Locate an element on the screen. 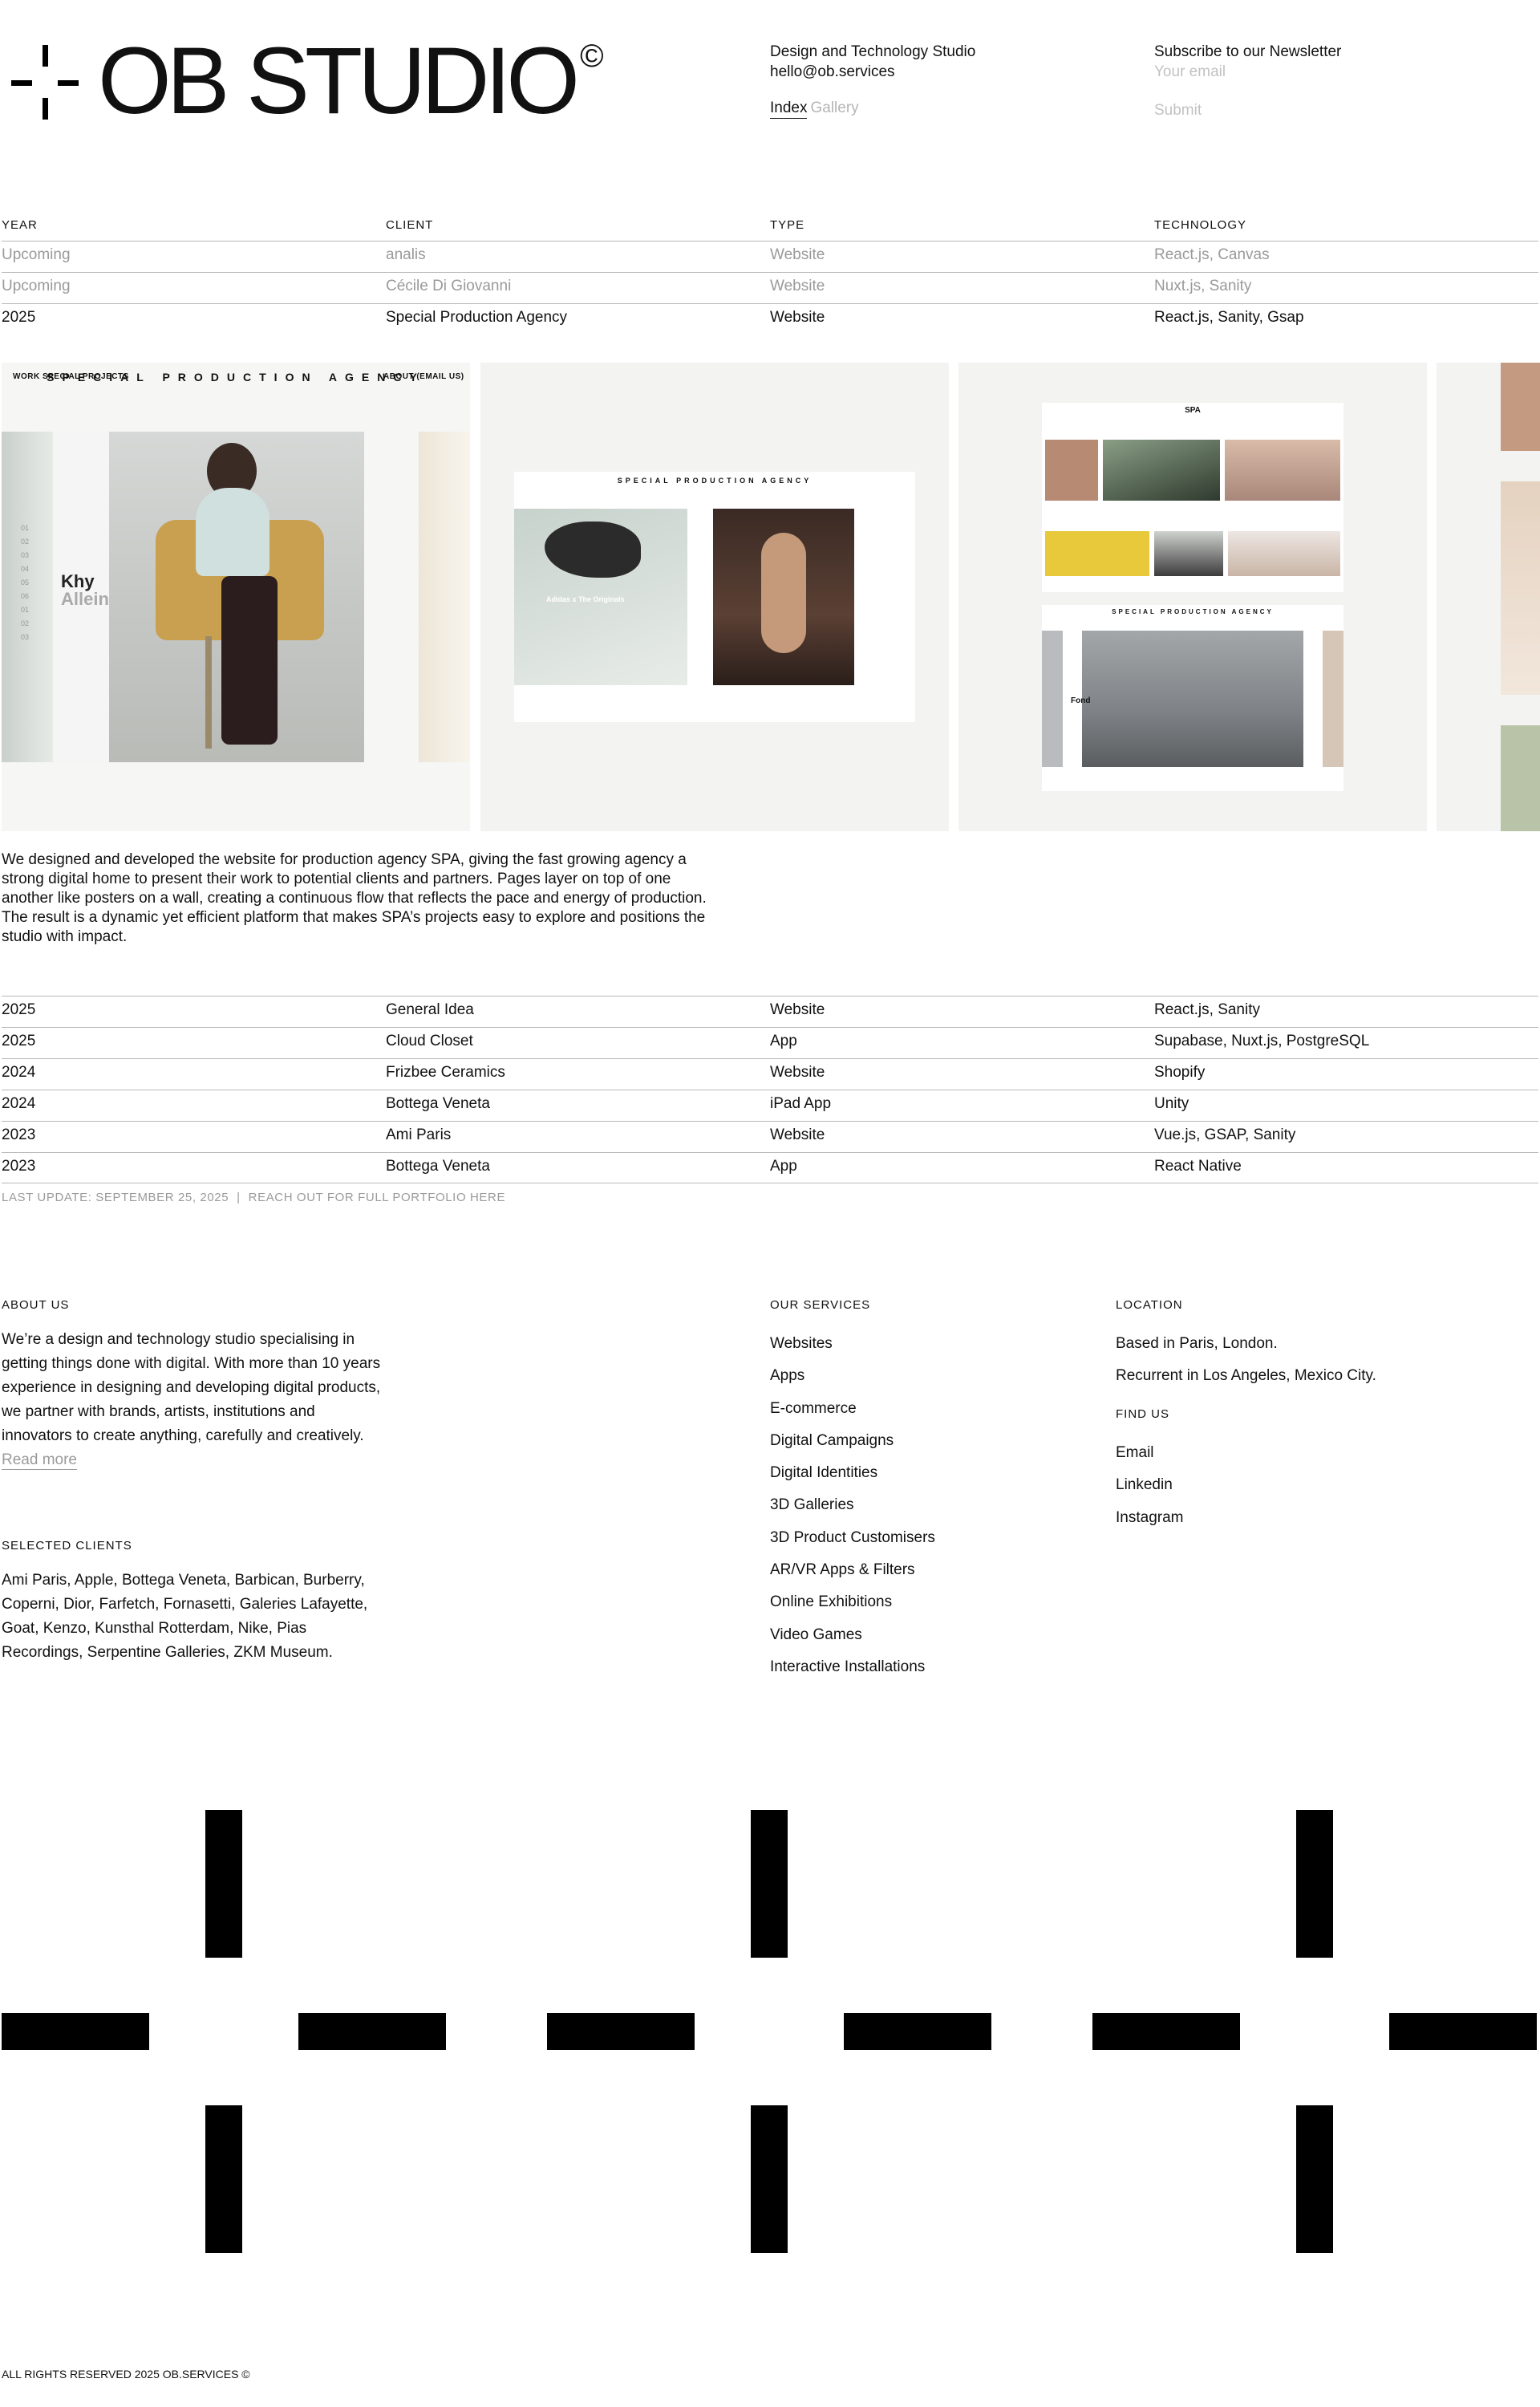 The width and height of the screenshot is (1540, 2407). row-tech: React.js, Canvas is located at coordinates (1212, 254).